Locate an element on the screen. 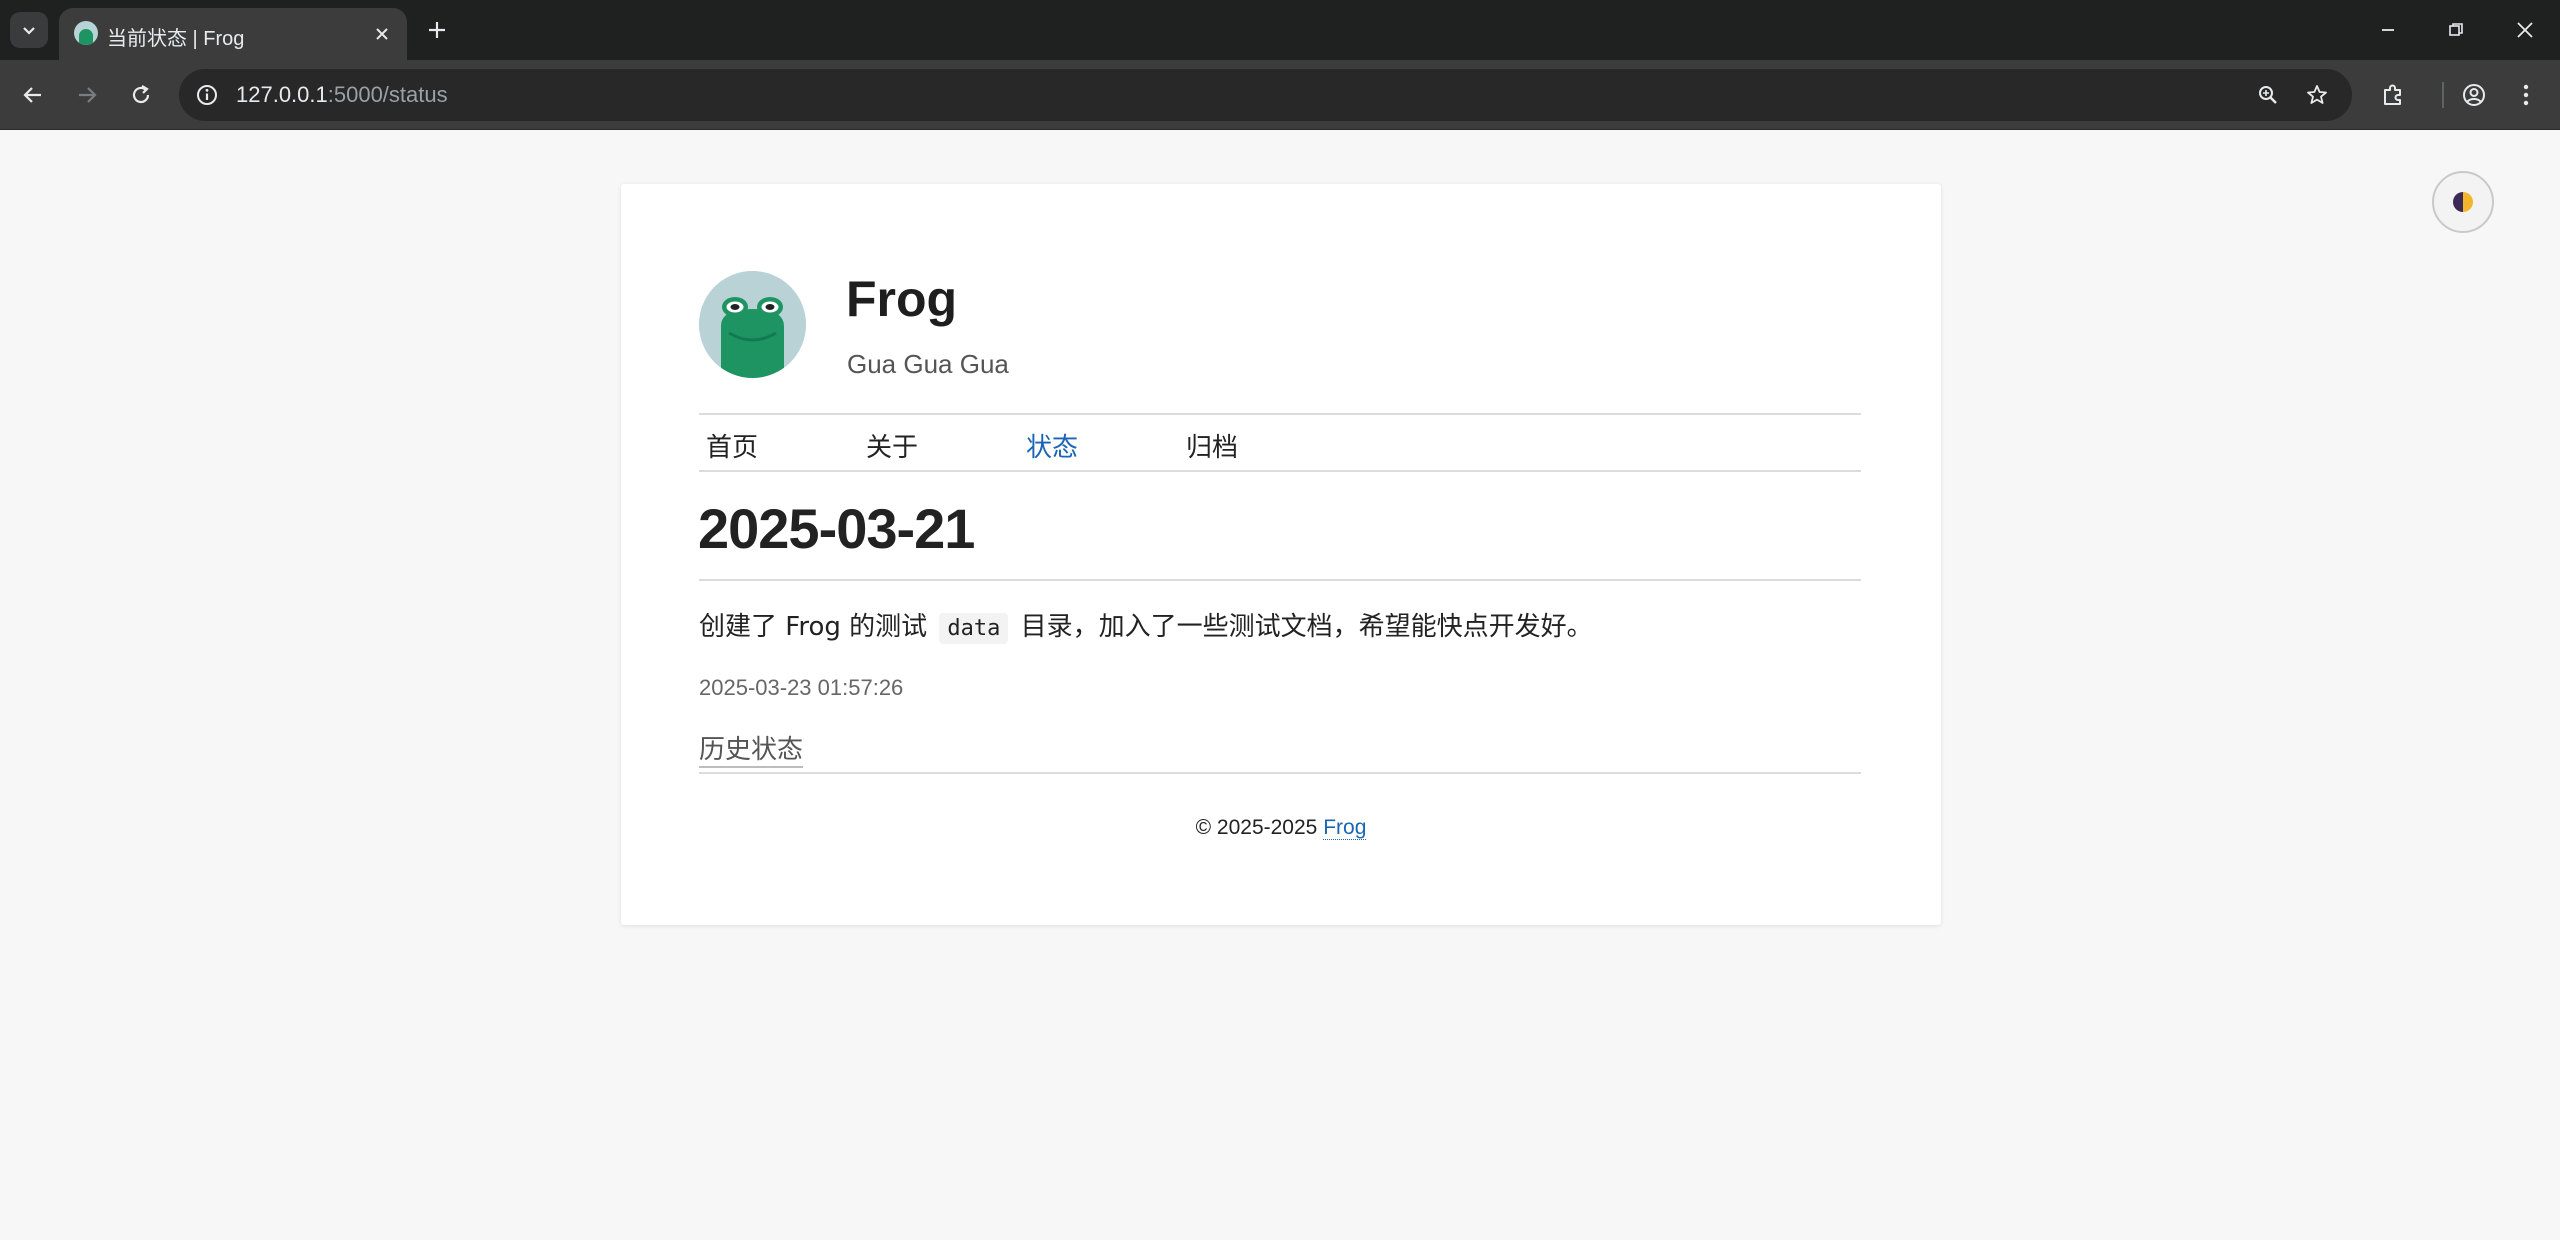 The height and width of the screenshot is (1240, 2560). browser-menu-button is located at coordinates (2526, 95).